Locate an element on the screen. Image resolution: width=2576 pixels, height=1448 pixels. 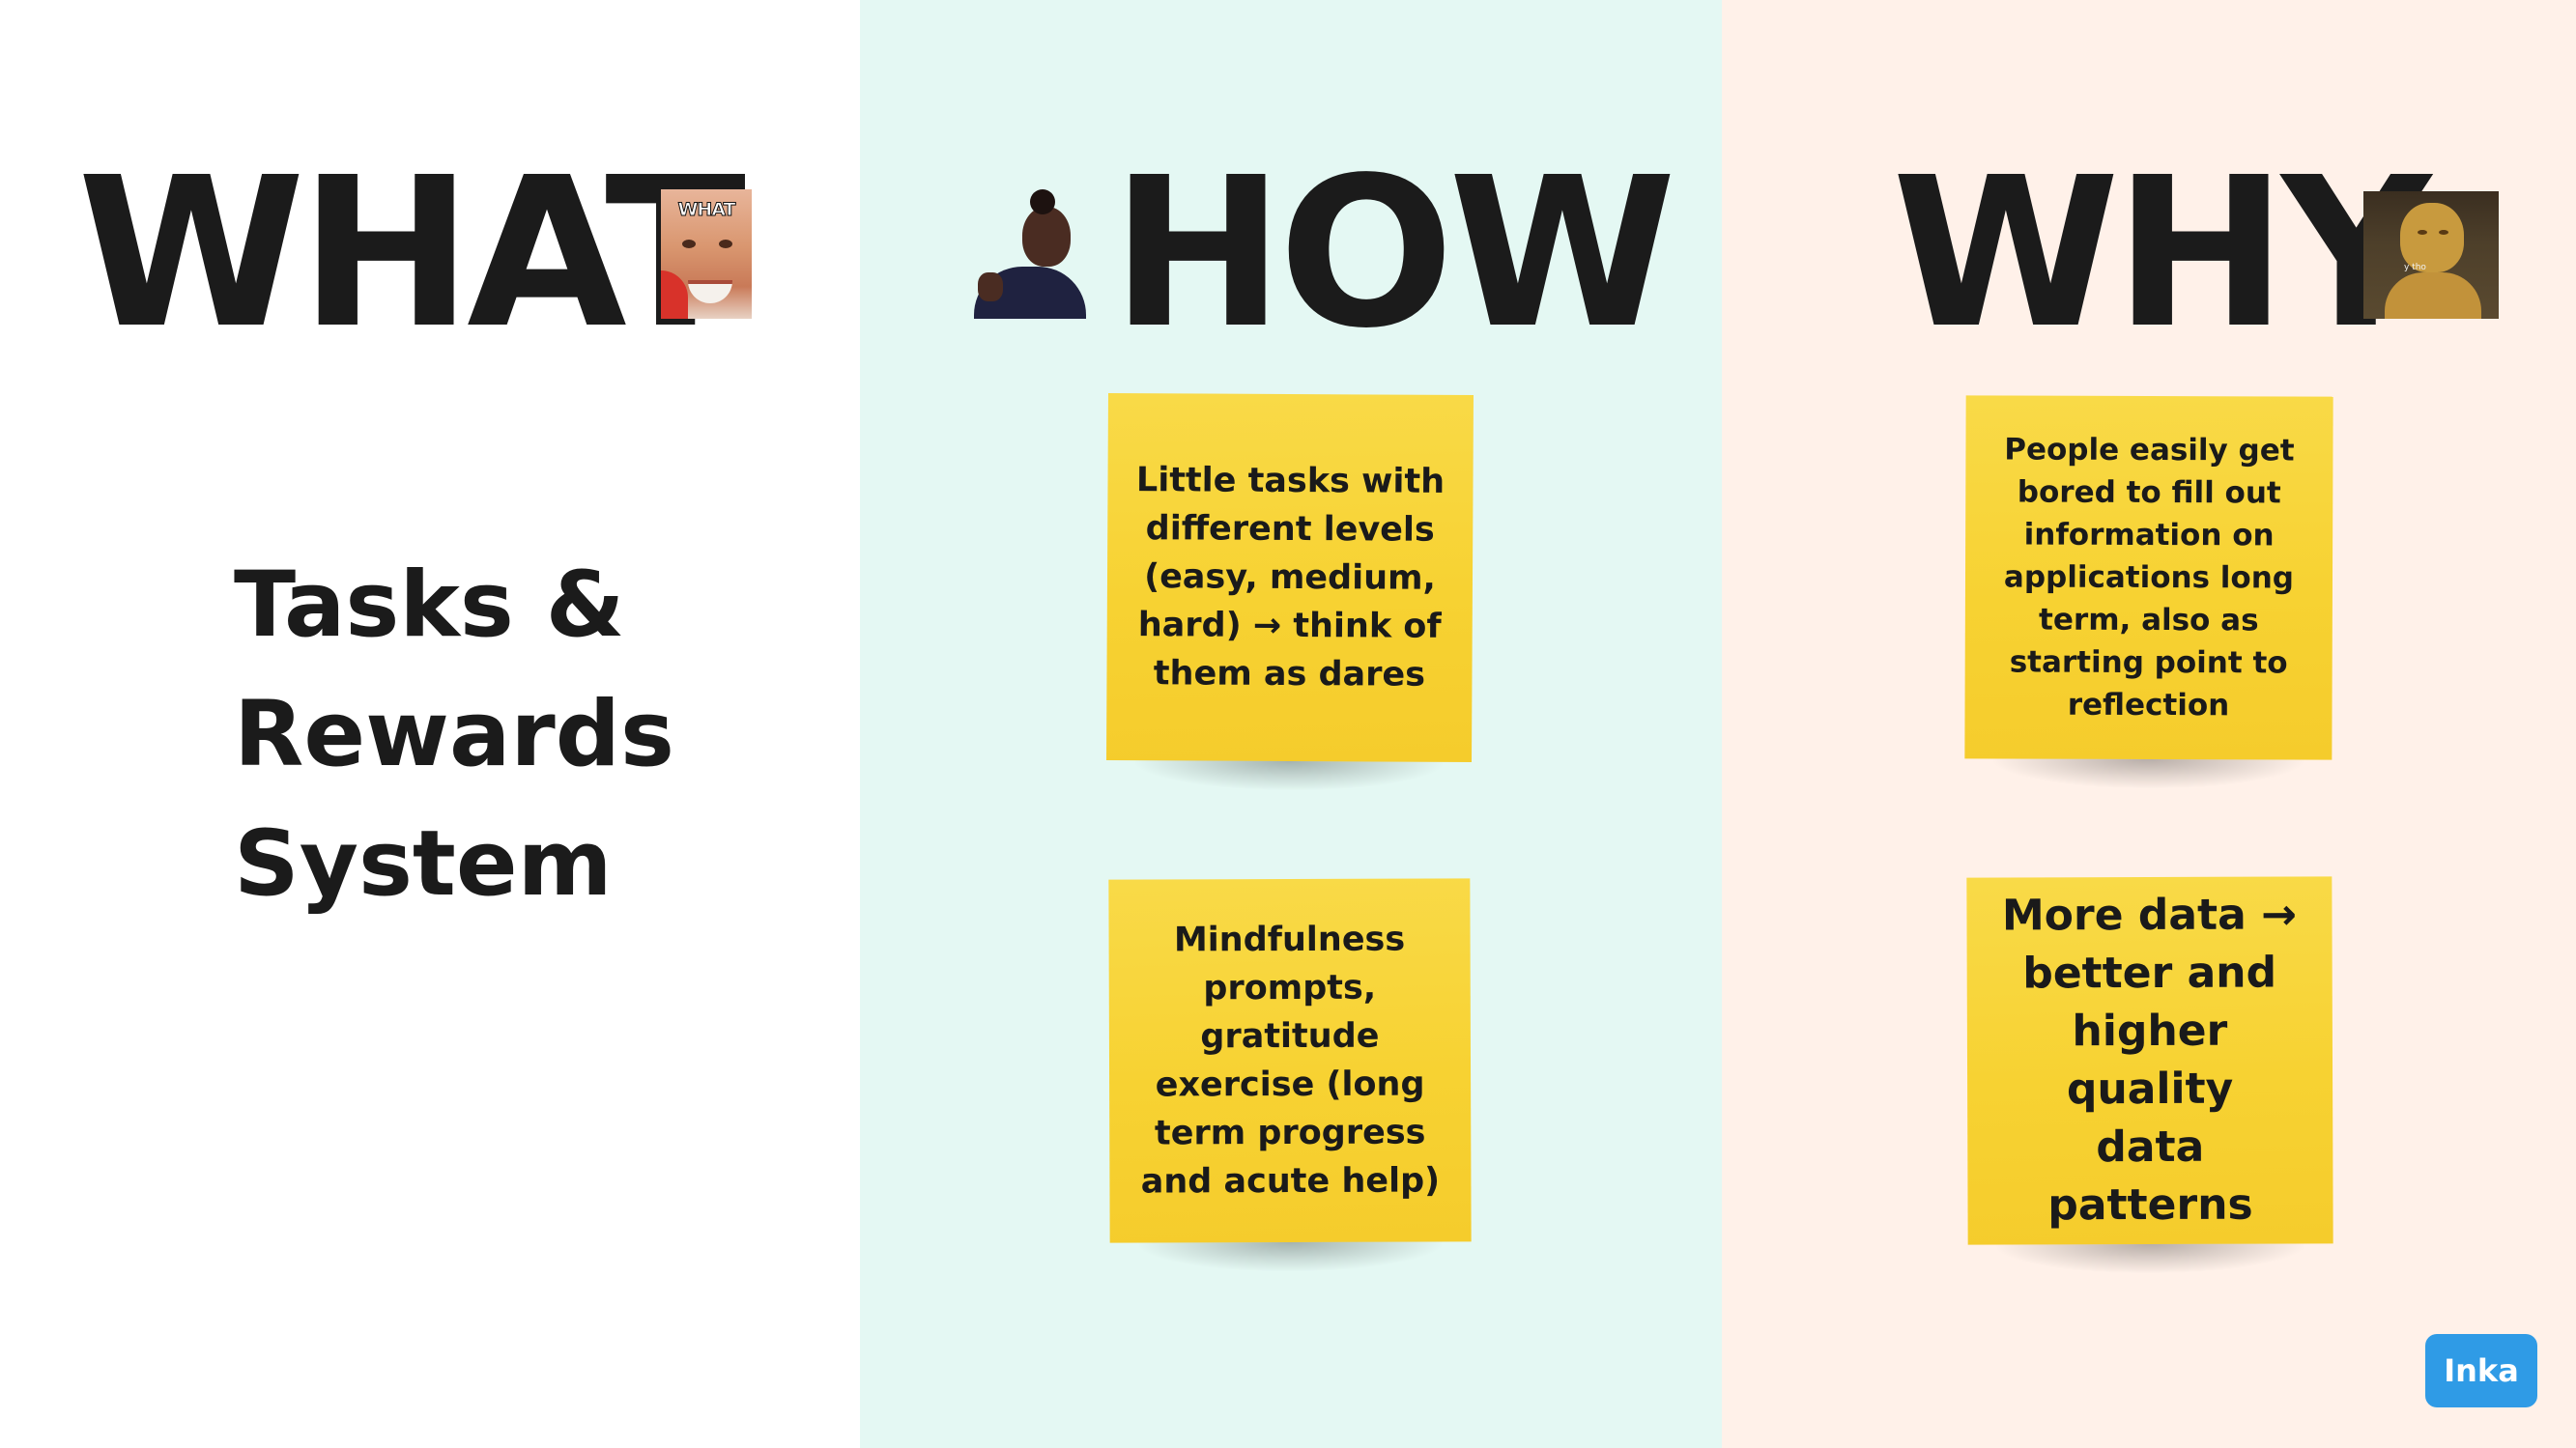
what-heading: WHAT is located at coordinates (412, 253).